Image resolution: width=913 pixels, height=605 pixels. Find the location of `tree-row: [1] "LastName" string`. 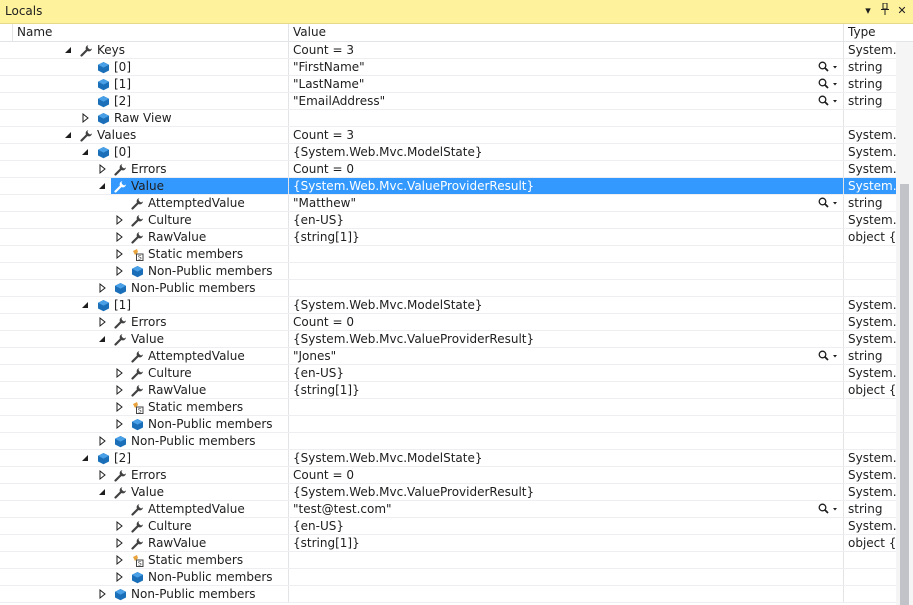

tree-row: [1] "LastName" string is located at coordinates (448, 84).